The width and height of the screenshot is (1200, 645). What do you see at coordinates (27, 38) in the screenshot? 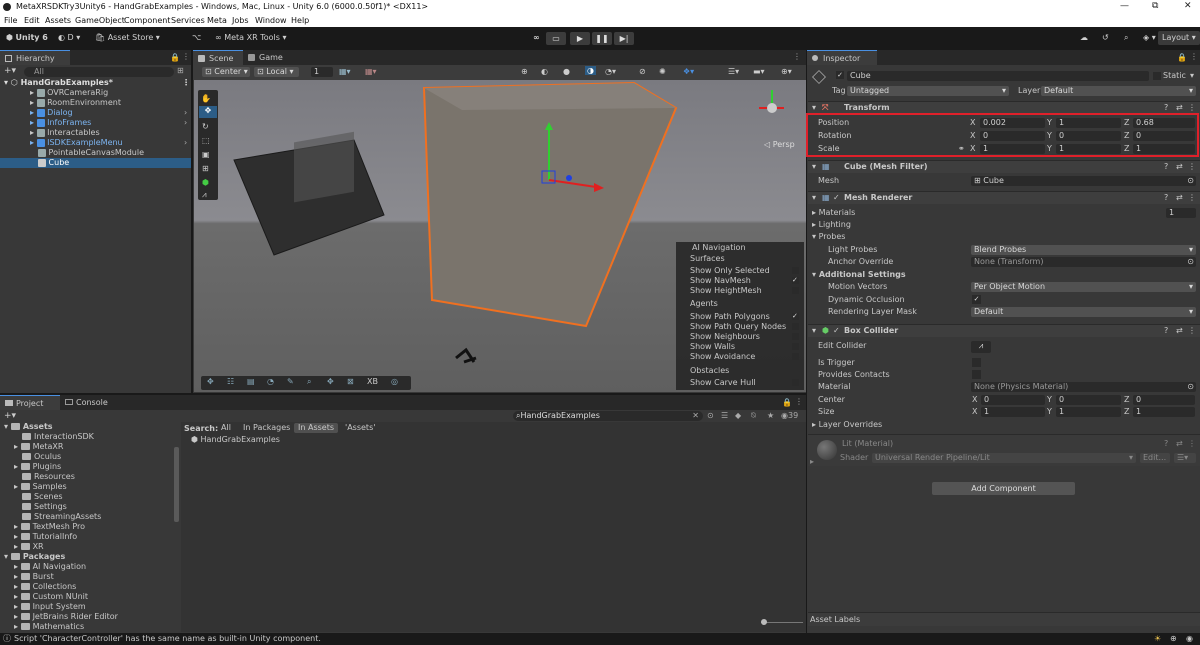
I see `unity-version-button: ⬢ Unity 6` at bounding box center [27, 38].